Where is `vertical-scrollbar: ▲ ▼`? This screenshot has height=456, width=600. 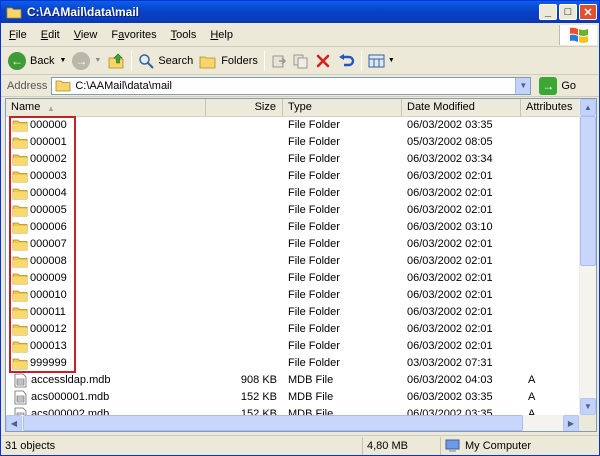 vertical-scrollbar: ▲ ▼ is located at coordinates (587, 257).